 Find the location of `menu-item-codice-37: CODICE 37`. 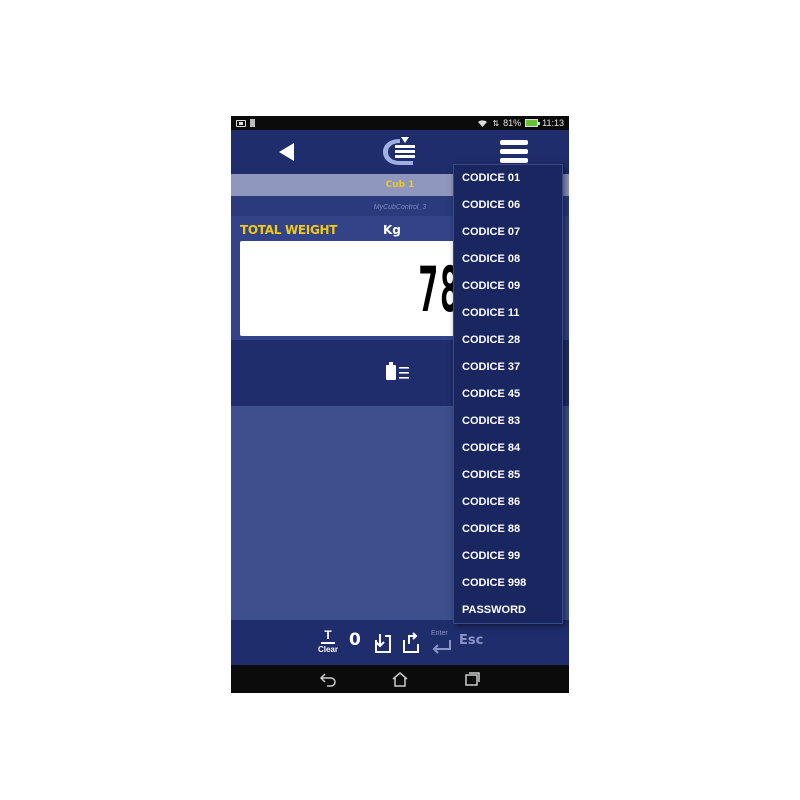

menu-item-codice-37: CODICE 37 is located at coordinates (508, 367).